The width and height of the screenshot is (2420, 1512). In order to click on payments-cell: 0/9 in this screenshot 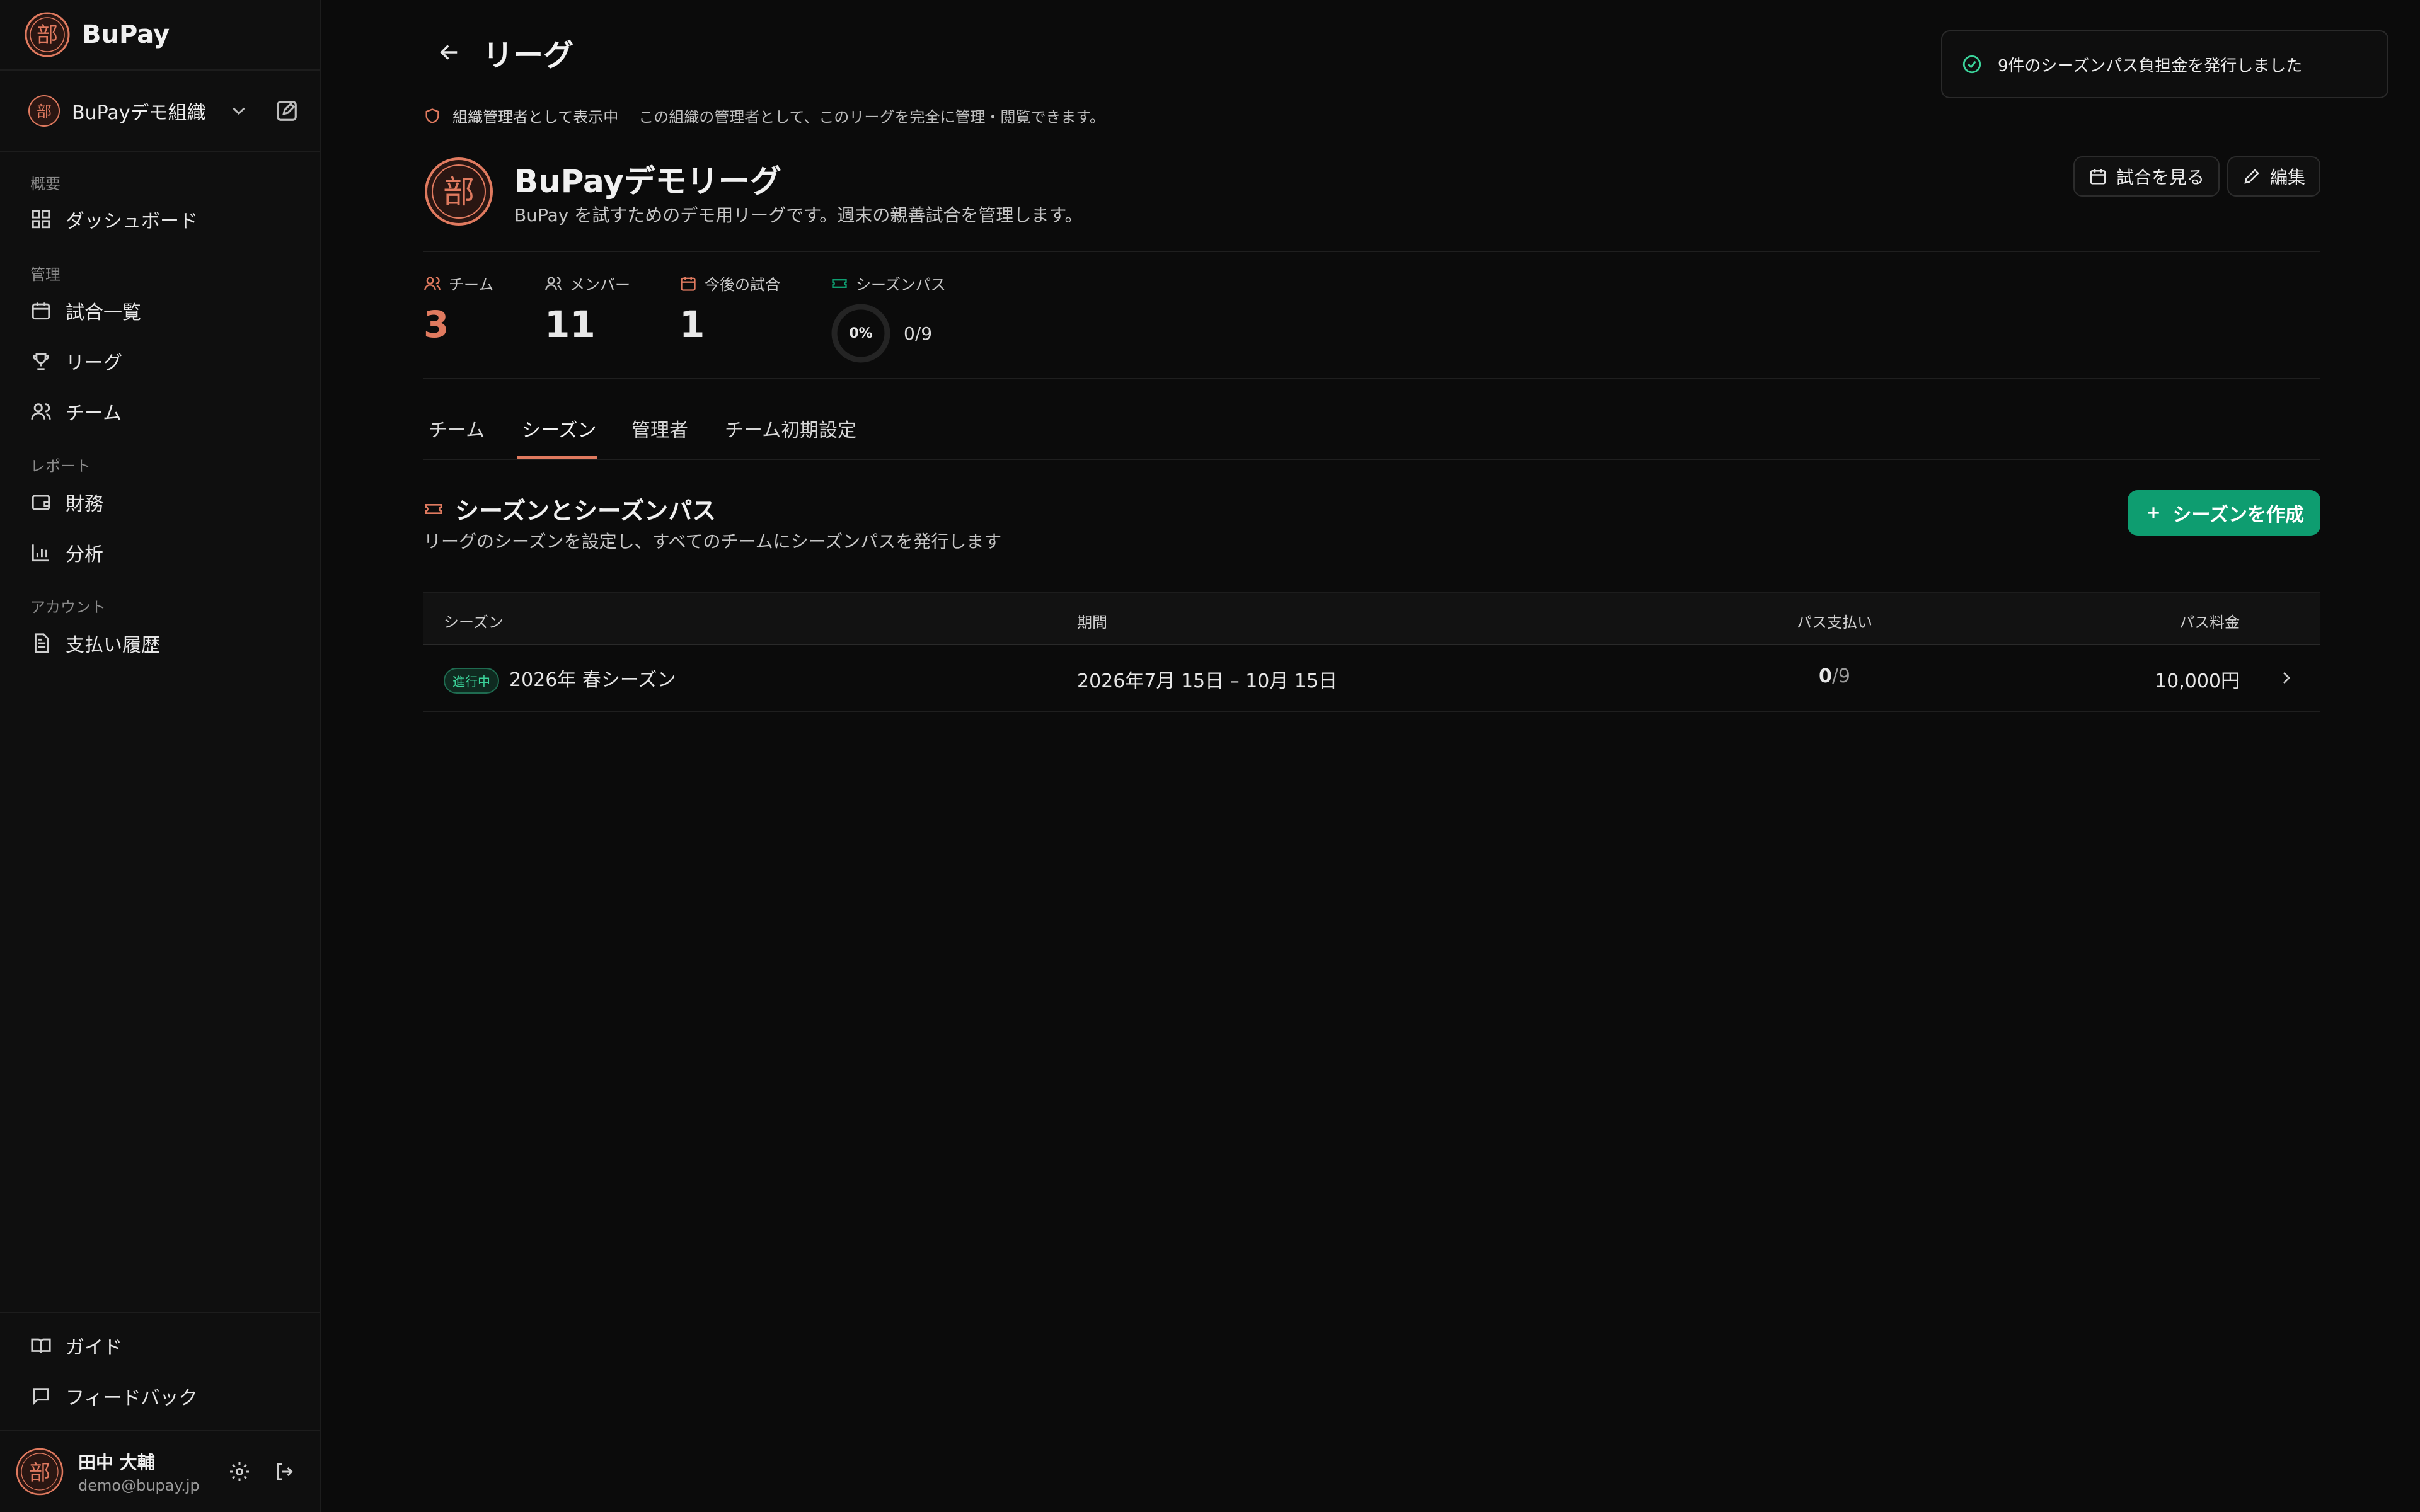, I will do `click(1835, 676)`.